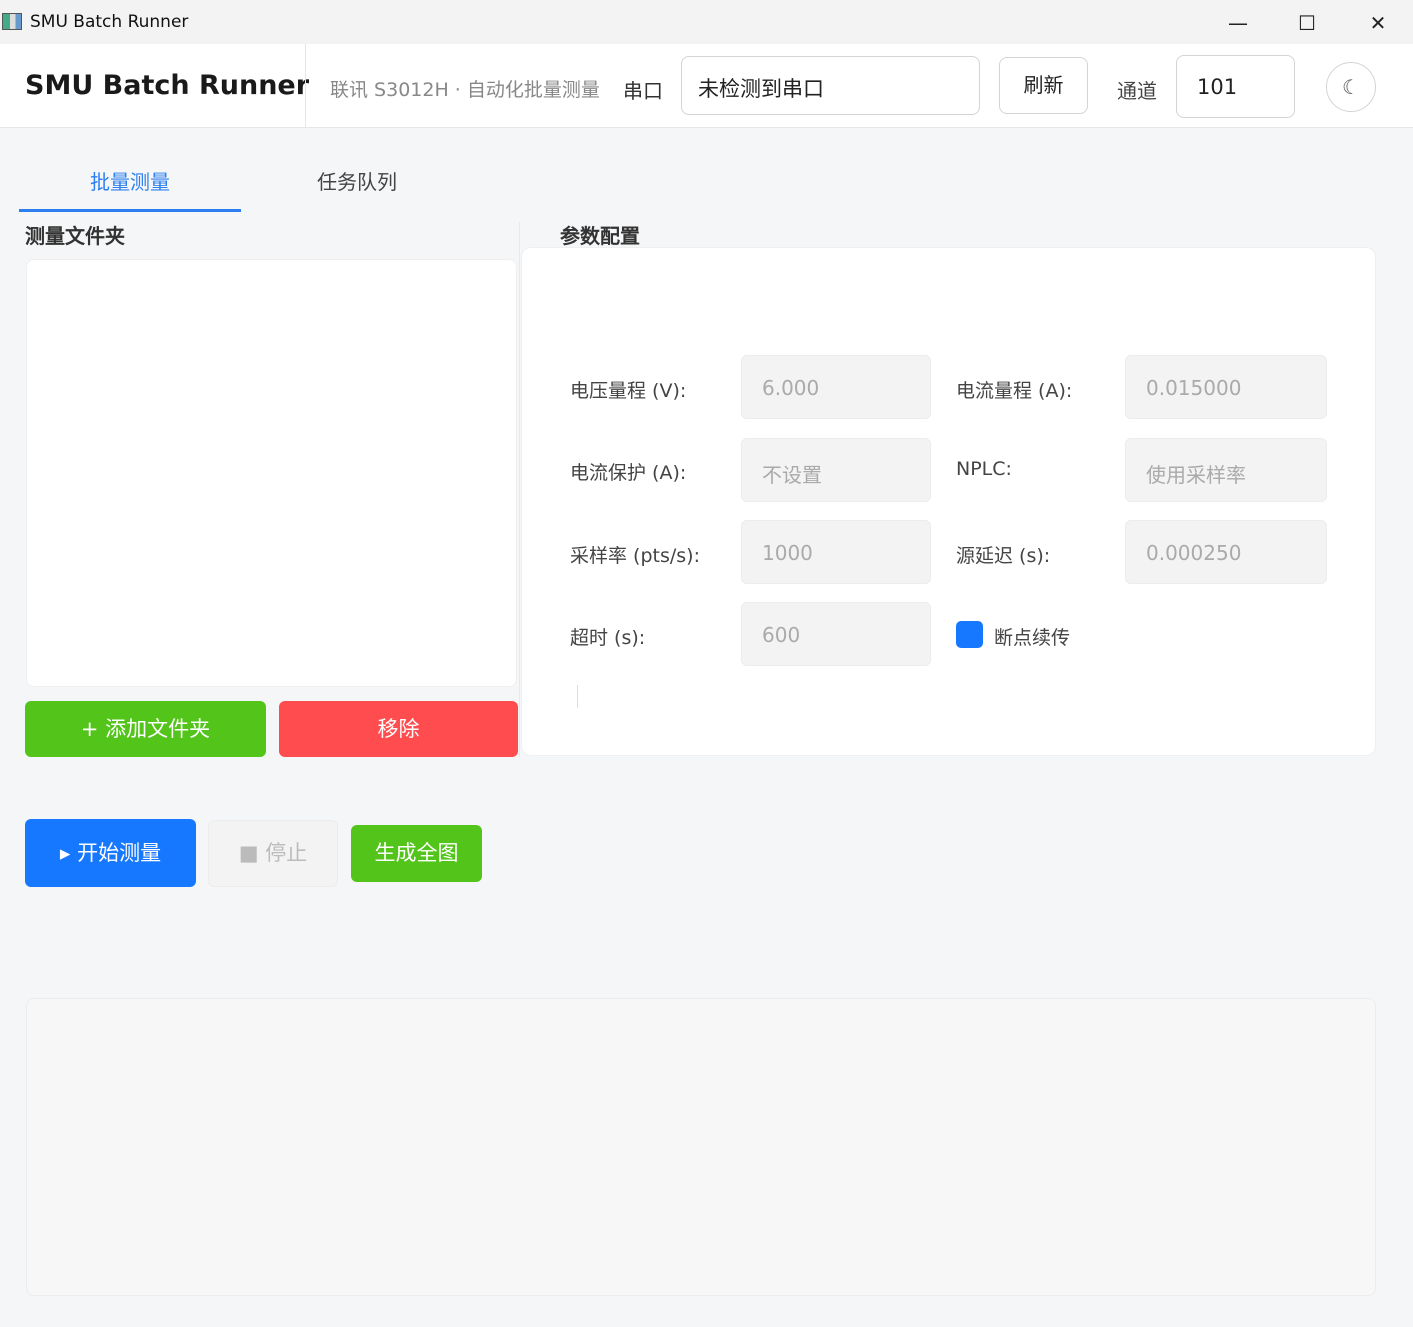  I want to click on stop-button: ■ 停止, so click(273, 853).